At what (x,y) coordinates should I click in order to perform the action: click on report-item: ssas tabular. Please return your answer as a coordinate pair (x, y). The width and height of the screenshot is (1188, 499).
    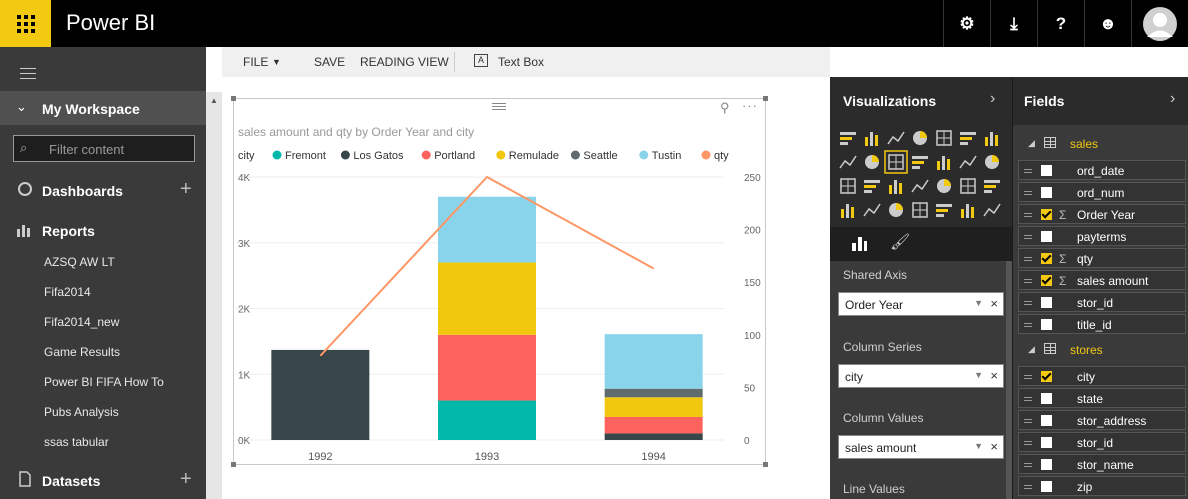
    Looking at the image, I should click on (76, 442).